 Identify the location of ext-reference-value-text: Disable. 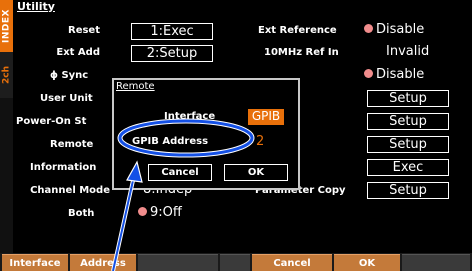
(400, 29).